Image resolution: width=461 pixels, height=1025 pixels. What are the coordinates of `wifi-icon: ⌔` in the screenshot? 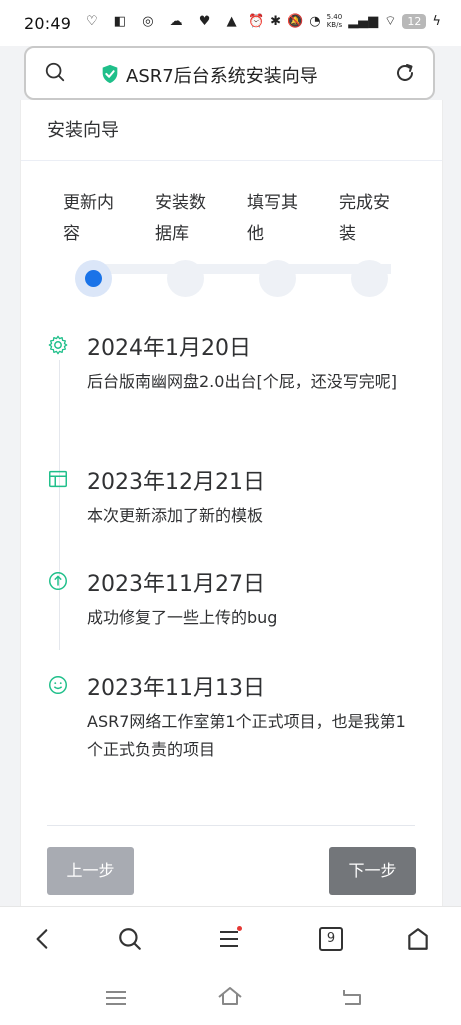 It's located at (390, 21).